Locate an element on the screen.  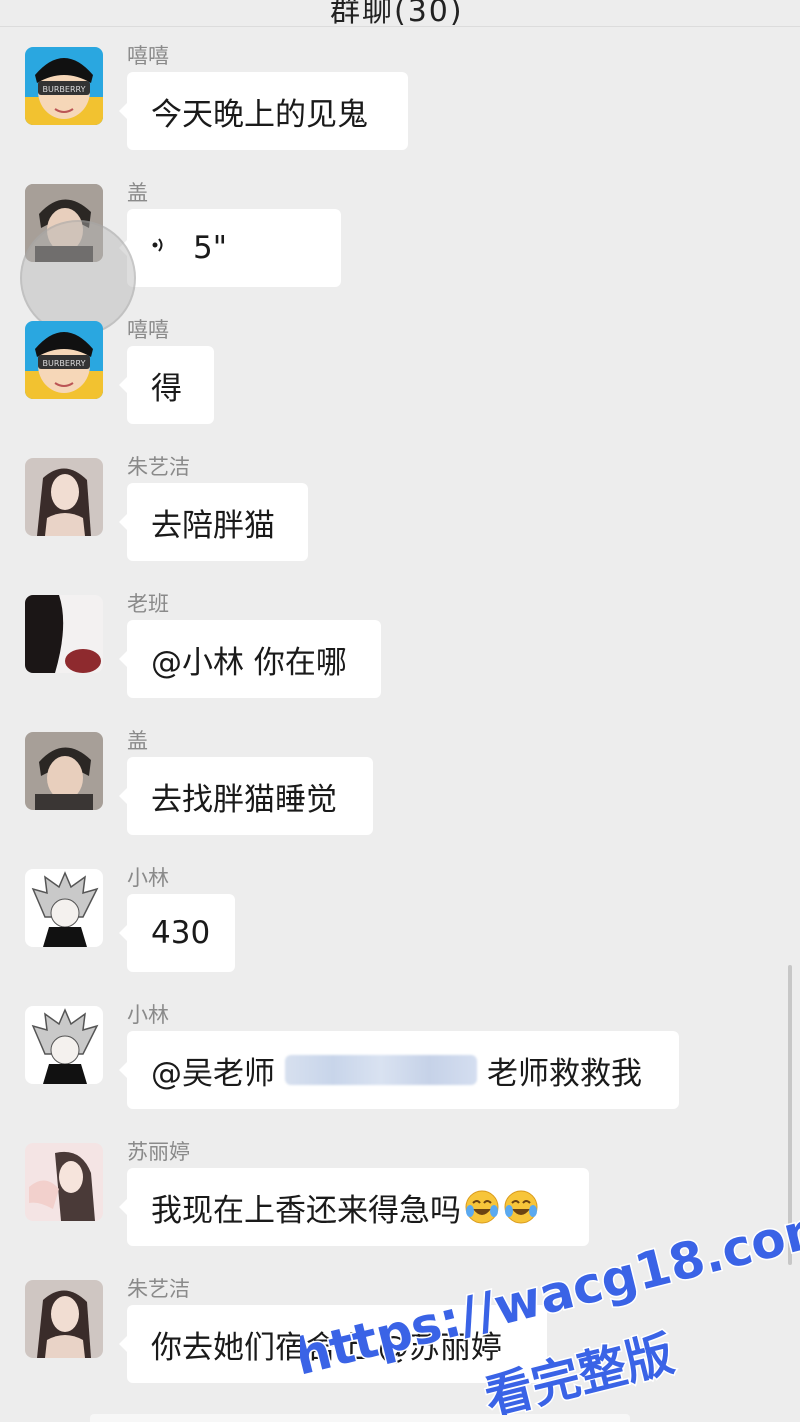
message-text: 去陪胖猫 is located at coordinates (213, 525).